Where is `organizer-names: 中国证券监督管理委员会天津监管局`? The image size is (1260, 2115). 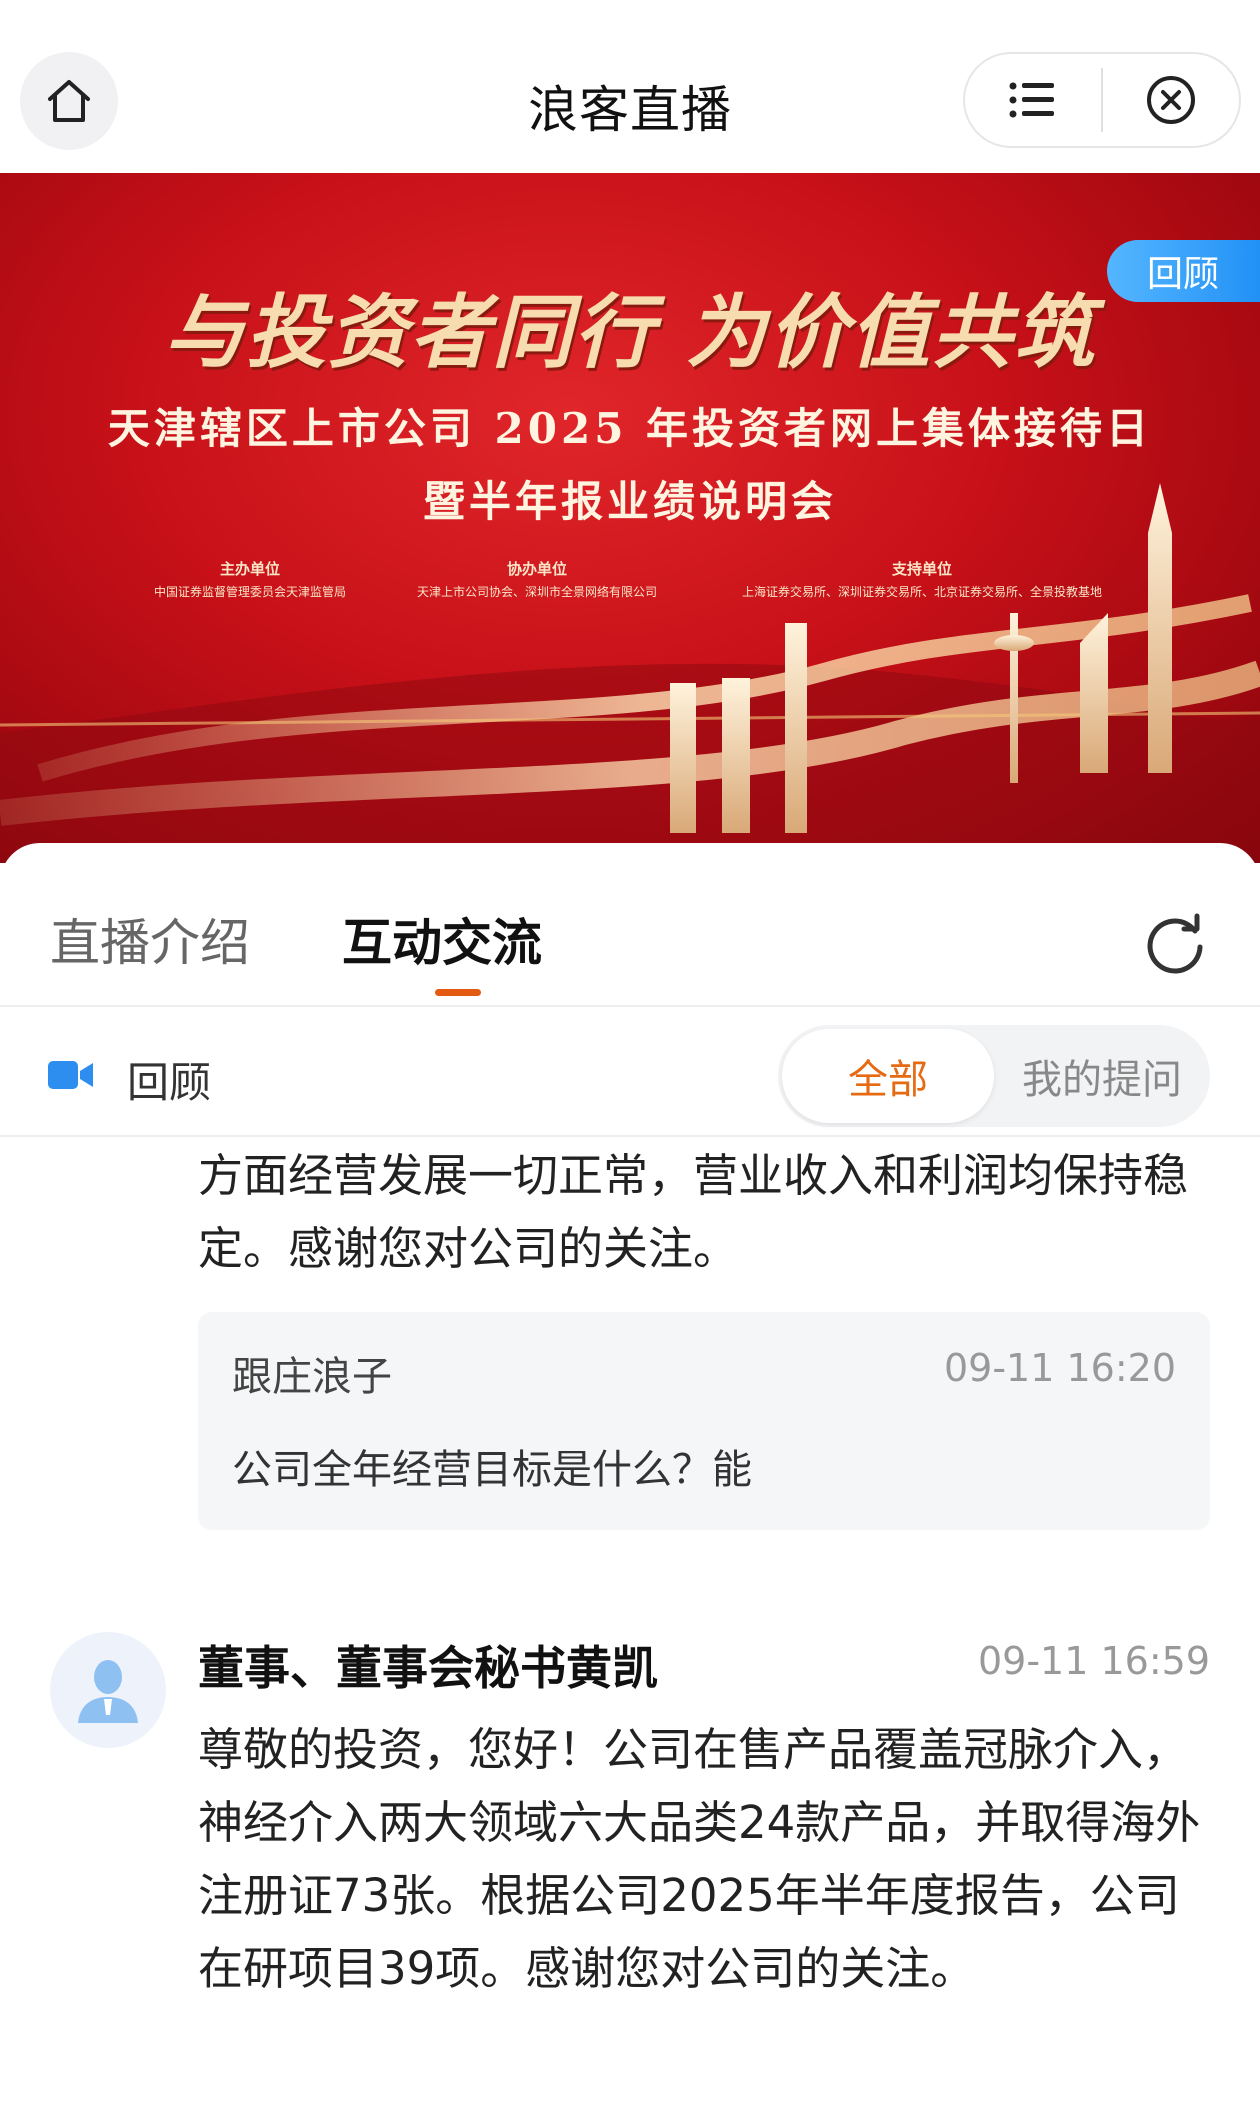
organizer-names: 中国证券监督管理委员会天津监管局 is located at coordinates (249, 592).